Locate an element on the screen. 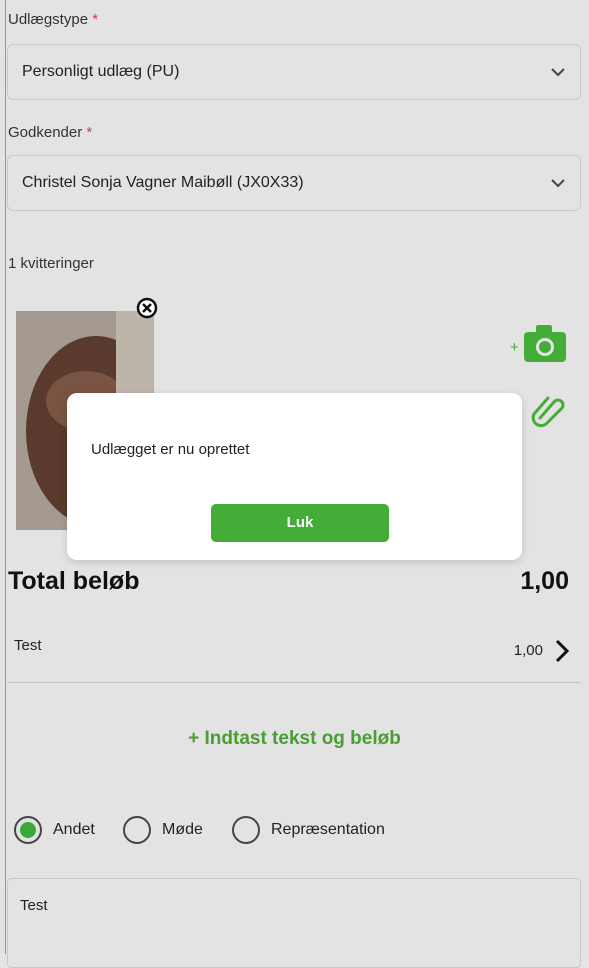 The height and width of the screenshot is (968, 589). dialog-message: Udlægget er nu oprettet is located at coordinates (170, 449).